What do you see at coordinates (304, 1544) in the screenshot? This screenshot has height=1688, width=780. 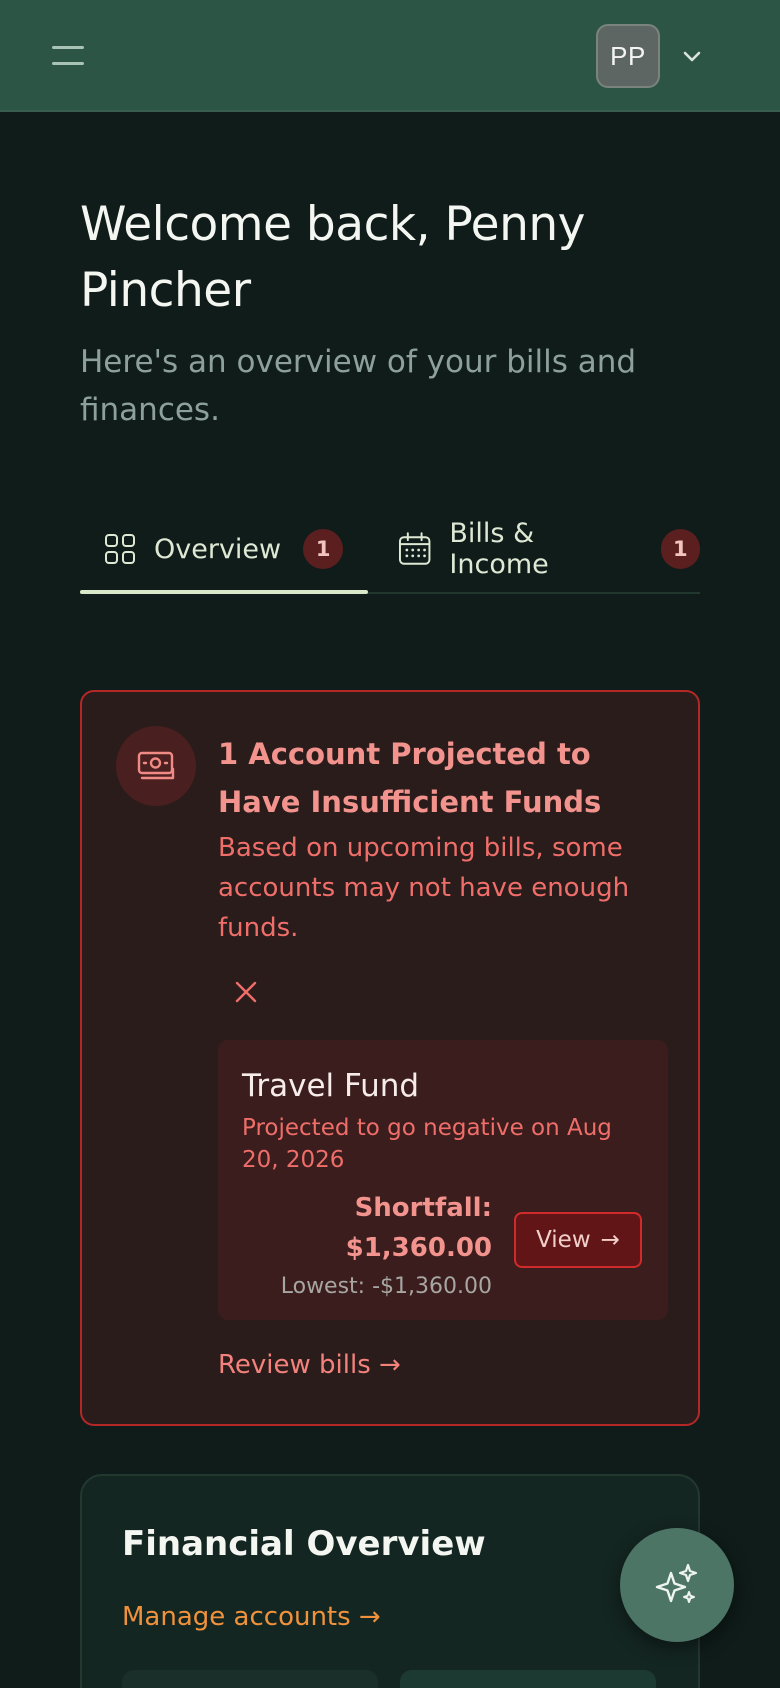 I see `financial-overview-title: Financial Overview` at bounding box center [304, 1544].